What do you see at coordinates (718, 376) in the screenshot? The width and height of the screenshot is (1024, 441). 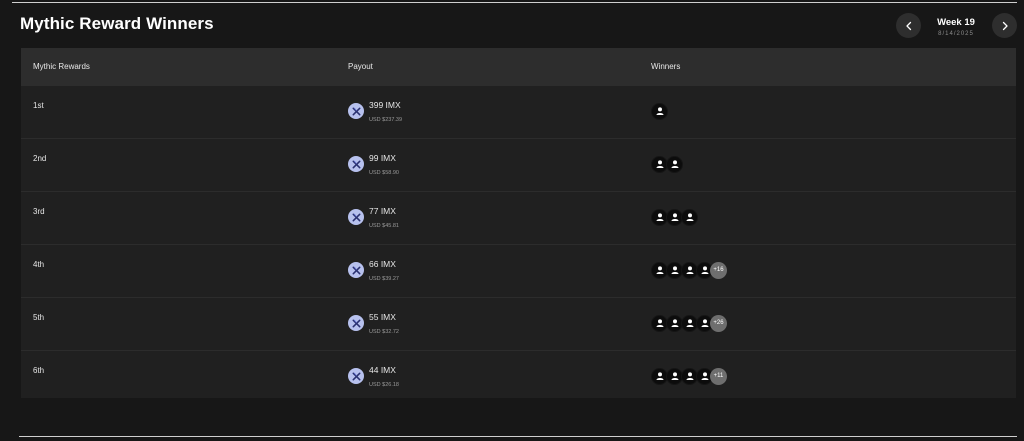 I see `more-winners-badge: +11` at bounding box center [718, 376].